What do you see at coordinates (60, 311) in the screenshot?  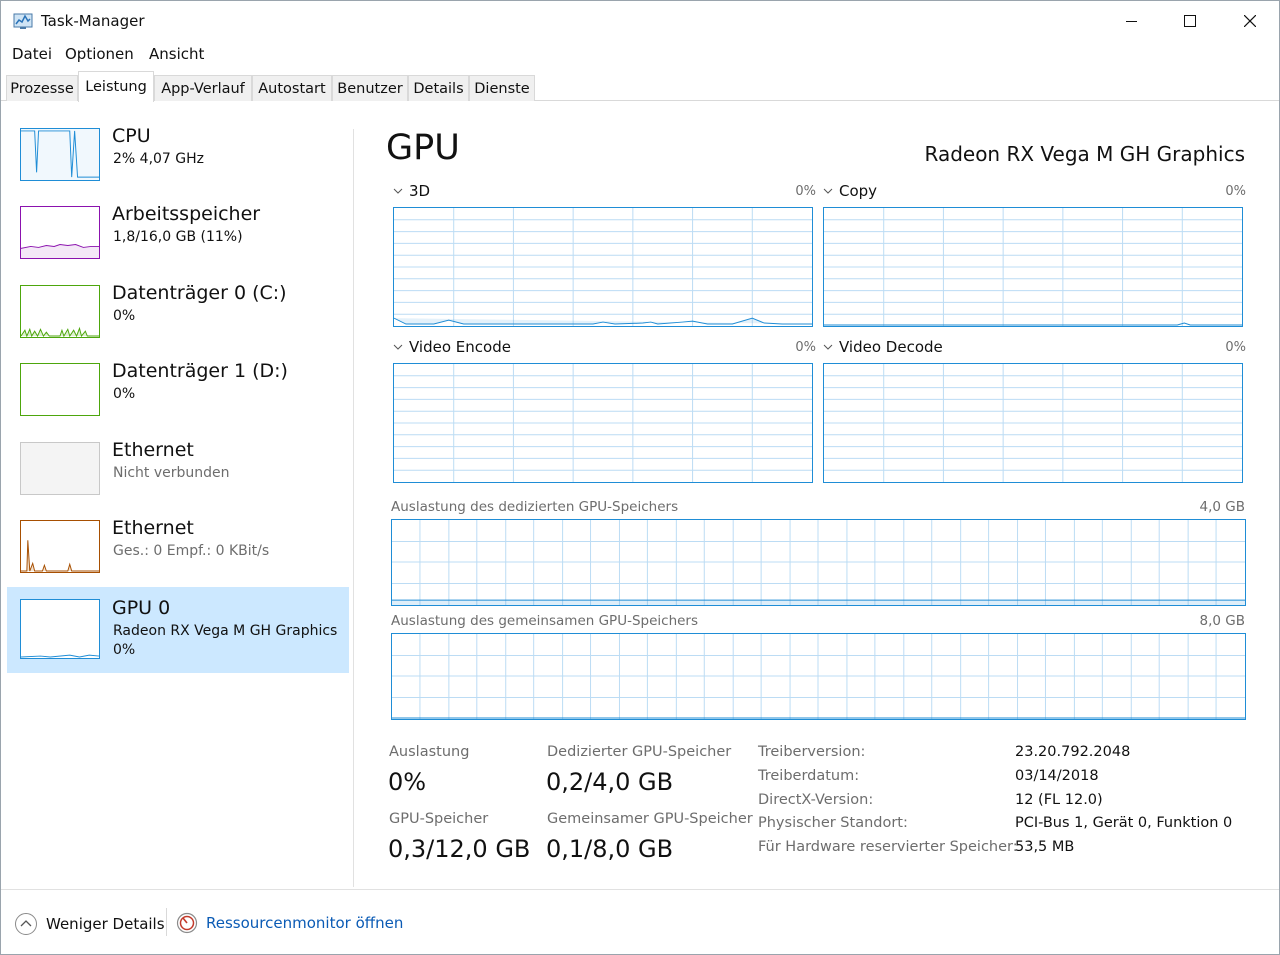 I see `disk-0-thumbnail-graph` at bounding box center [60, 311].